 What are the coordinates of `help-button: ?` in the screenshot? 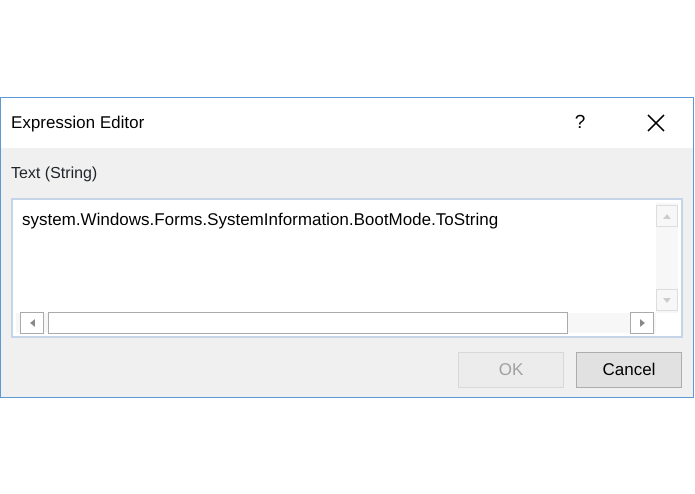 It's located at (580, 123).